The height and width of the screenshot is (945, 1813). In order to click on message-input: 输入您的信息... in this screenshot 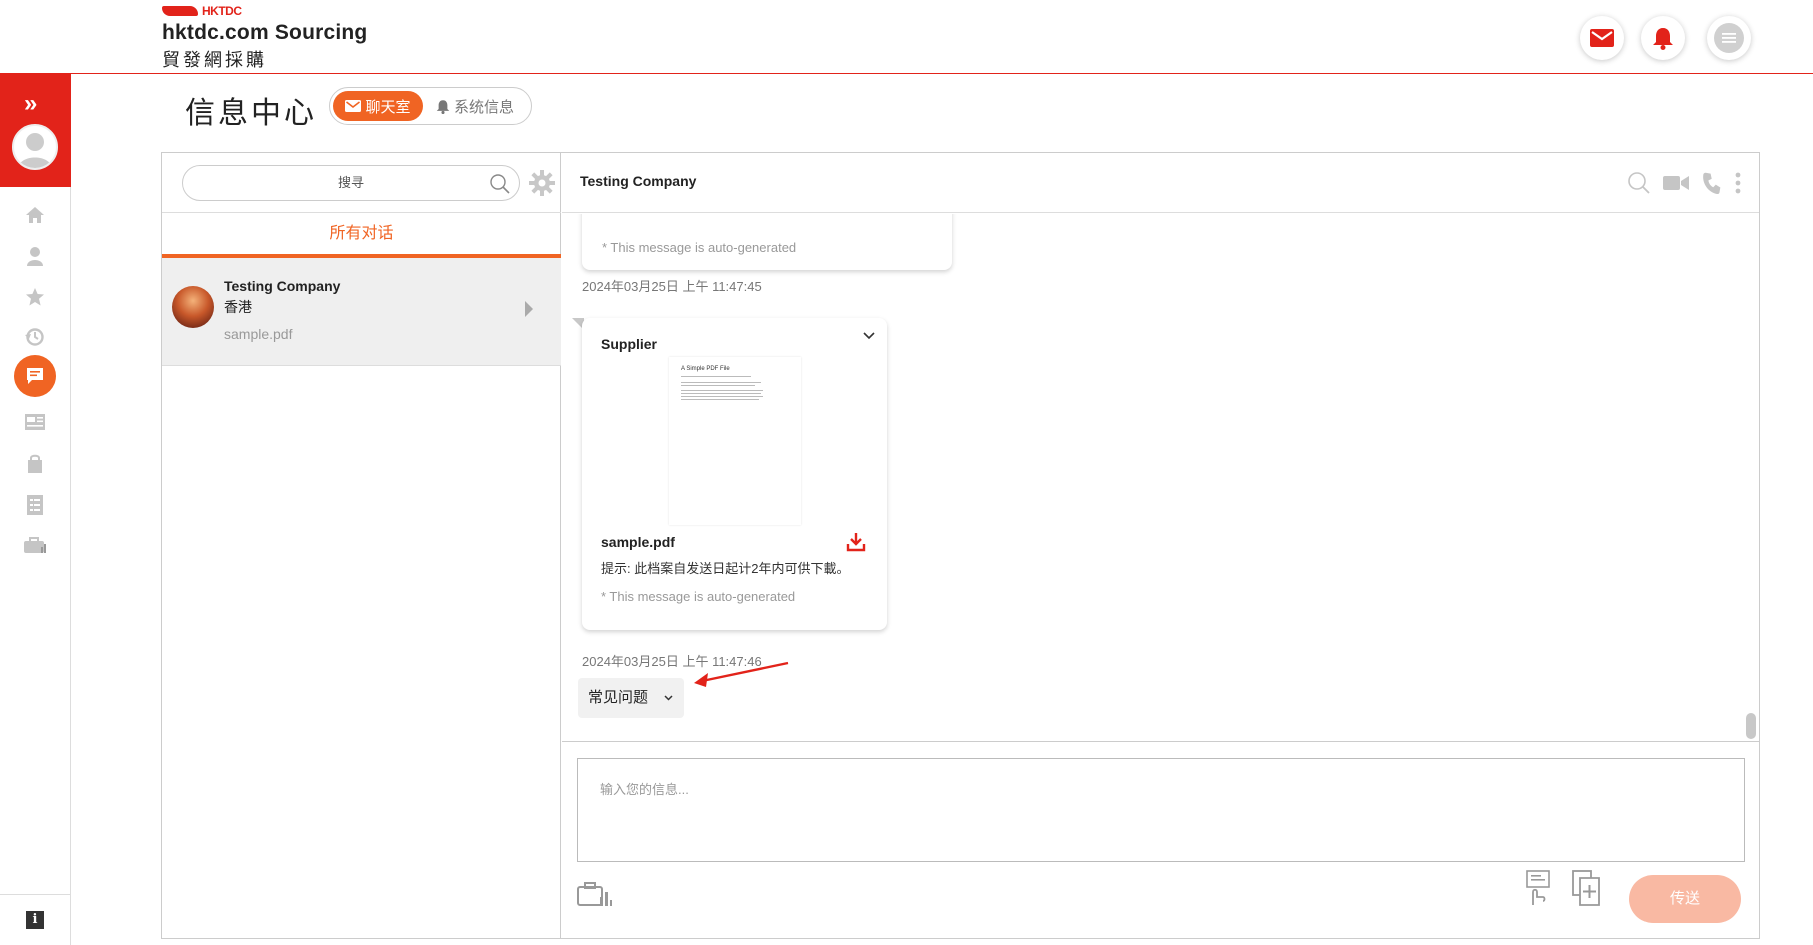, I will do `click(1161, 810)`.